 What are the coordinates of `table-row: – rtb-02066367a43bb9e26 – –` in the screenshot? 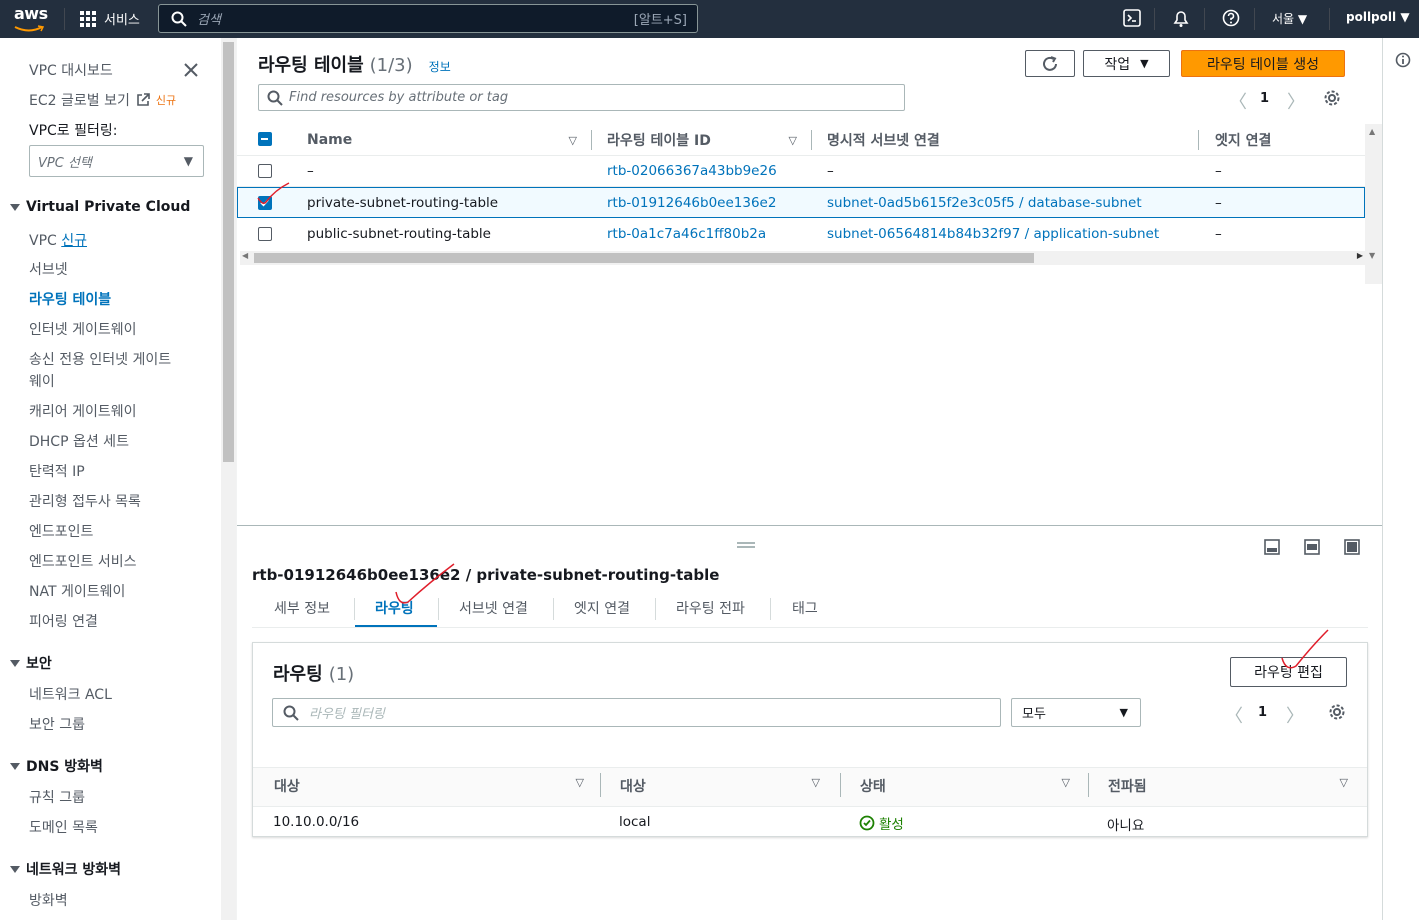 It's located at (801, 171).